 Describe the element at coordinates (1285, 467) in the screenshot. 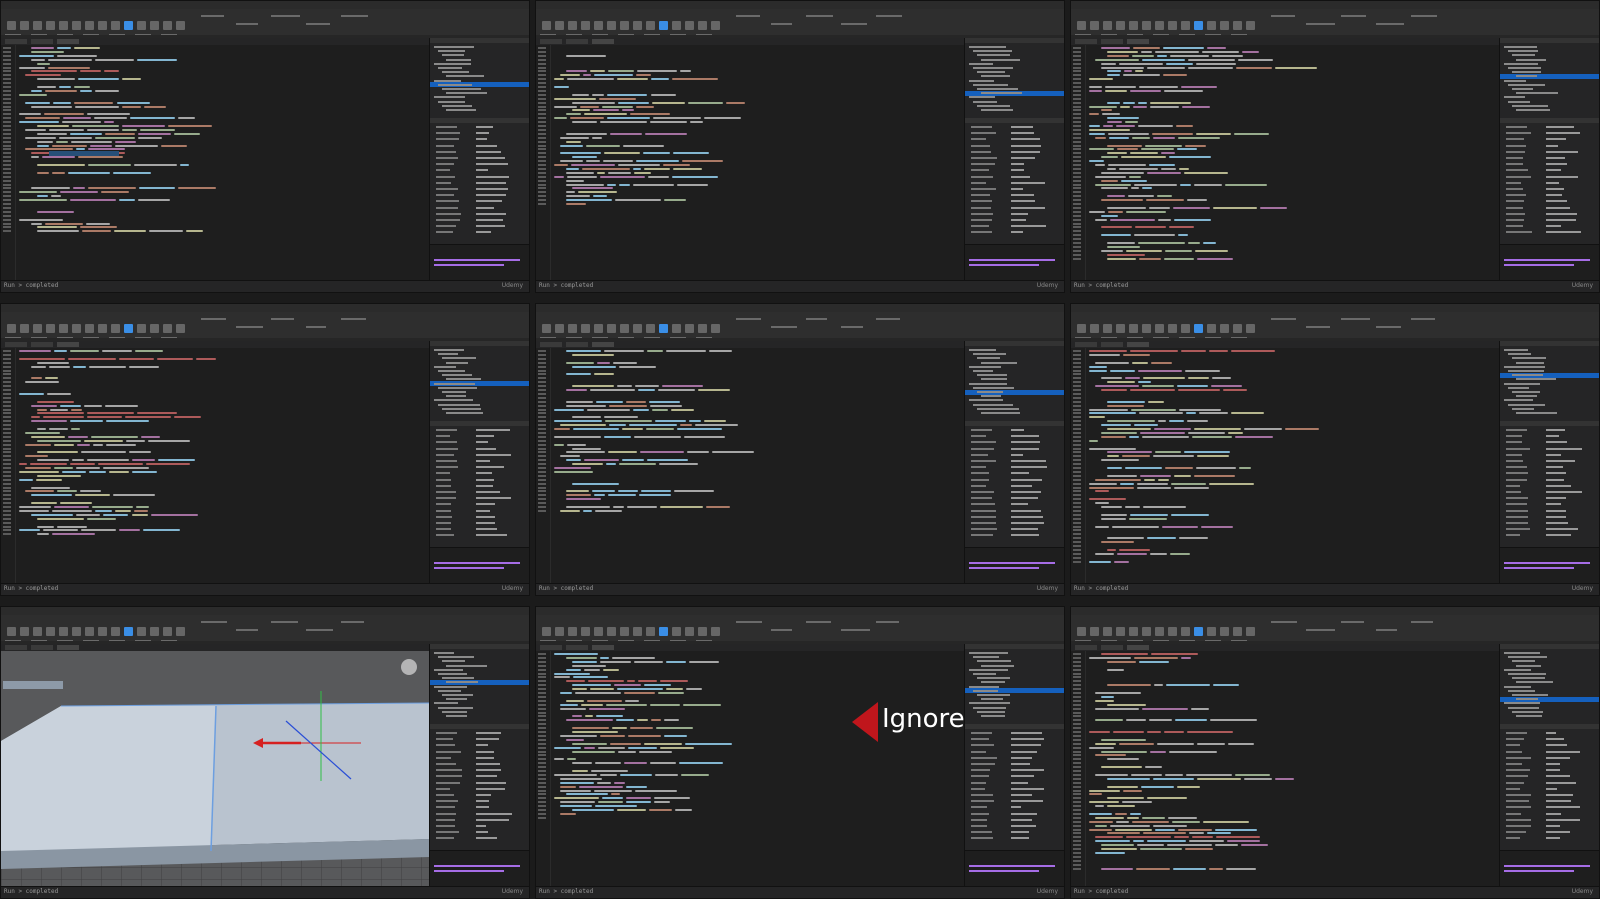

I see `script-editor` at that location.